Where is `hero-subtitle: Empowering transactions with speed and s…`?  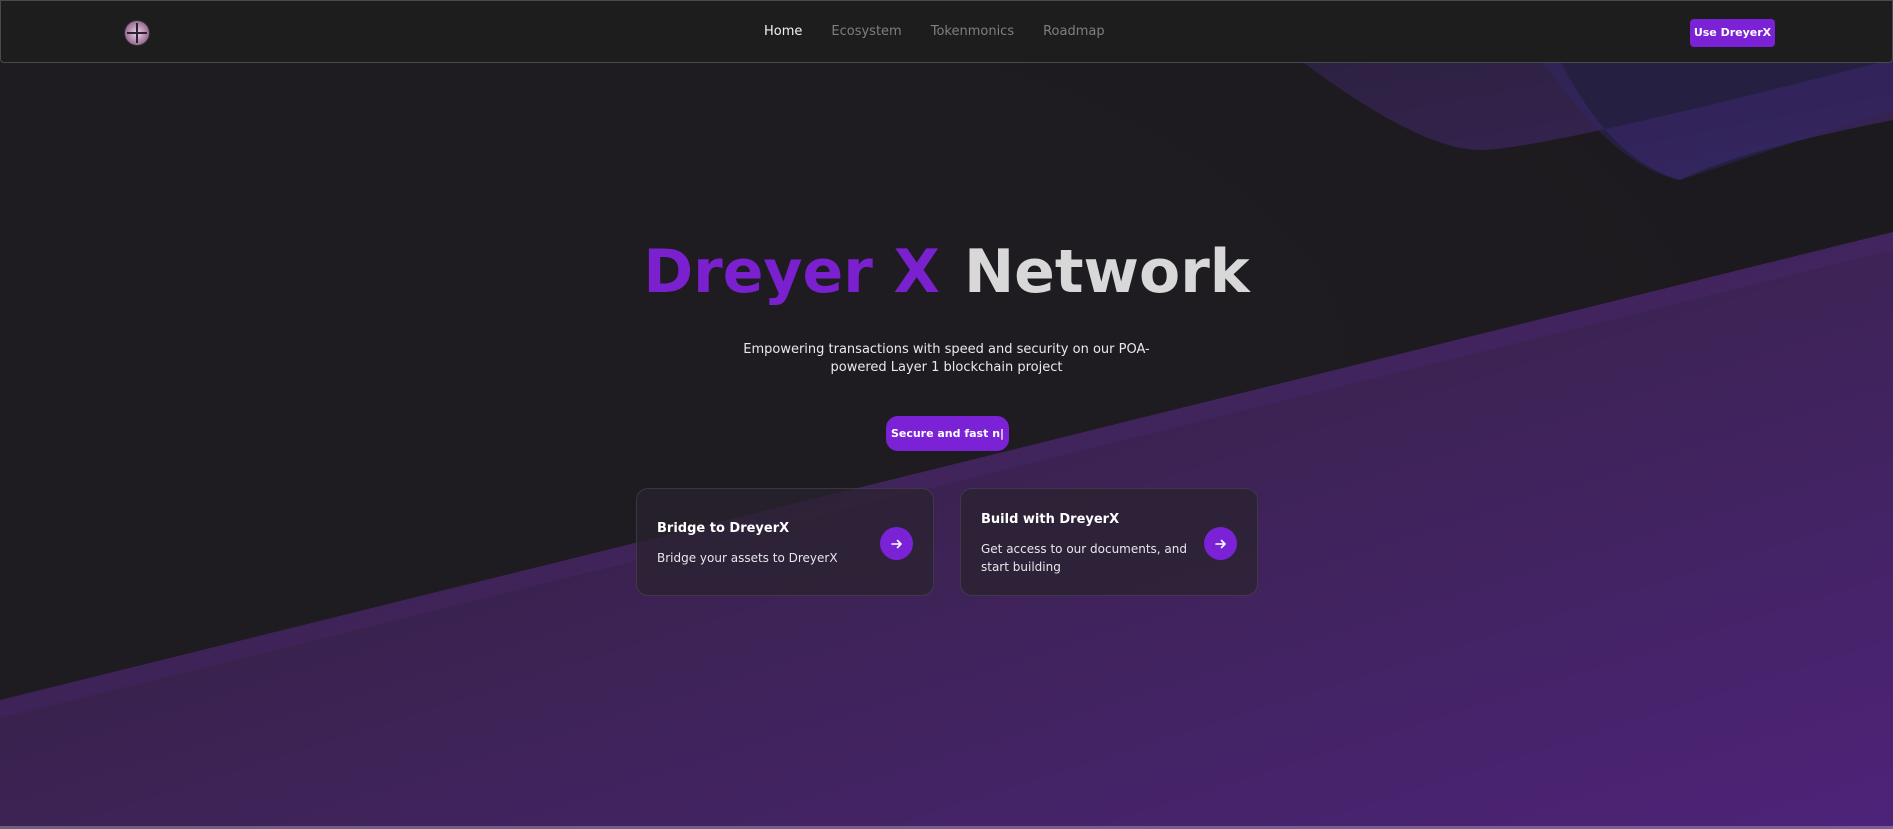 hero-subtitle: Empowering transactions with speed and s… is located at coordinates (946, 358).